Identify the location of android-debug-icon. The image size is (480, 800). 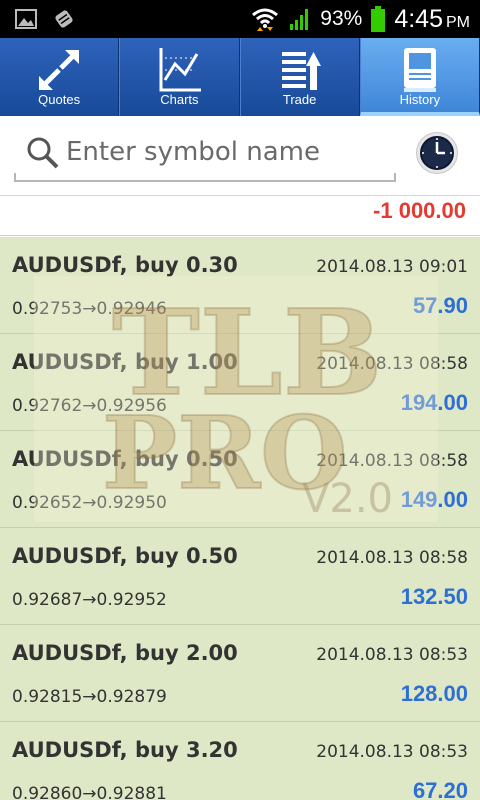
(64, 19).